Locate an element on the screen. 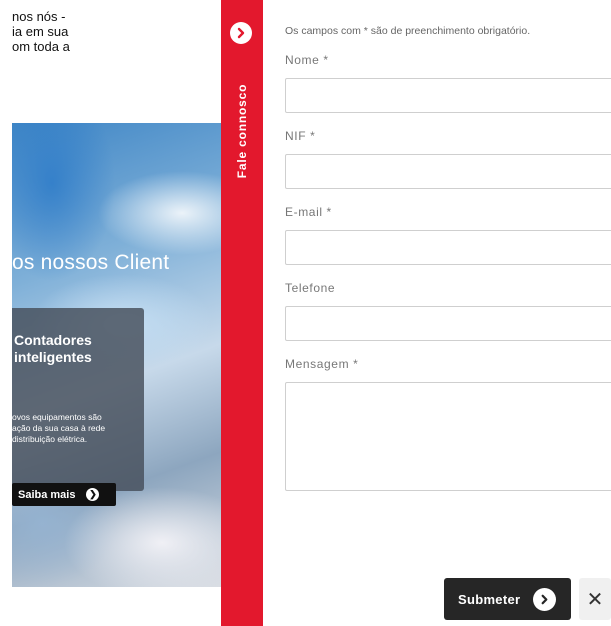  close-button: ✕ is located at coordinates (595, 599).